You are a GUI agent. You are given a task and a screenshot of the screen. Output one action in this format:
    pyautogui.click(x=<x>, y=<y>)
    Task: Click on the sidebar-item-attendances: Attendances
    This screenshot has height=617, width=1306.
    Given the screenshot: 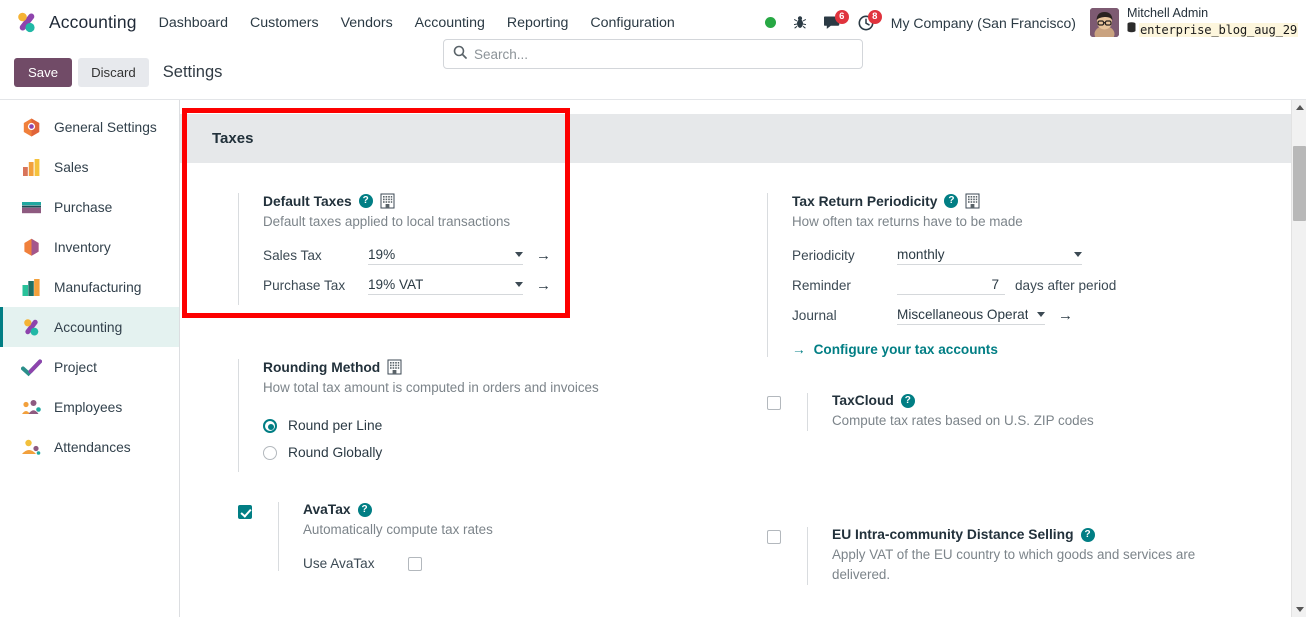 What is the action you would take?
    pyautogui.click(x=89, y=447)
    